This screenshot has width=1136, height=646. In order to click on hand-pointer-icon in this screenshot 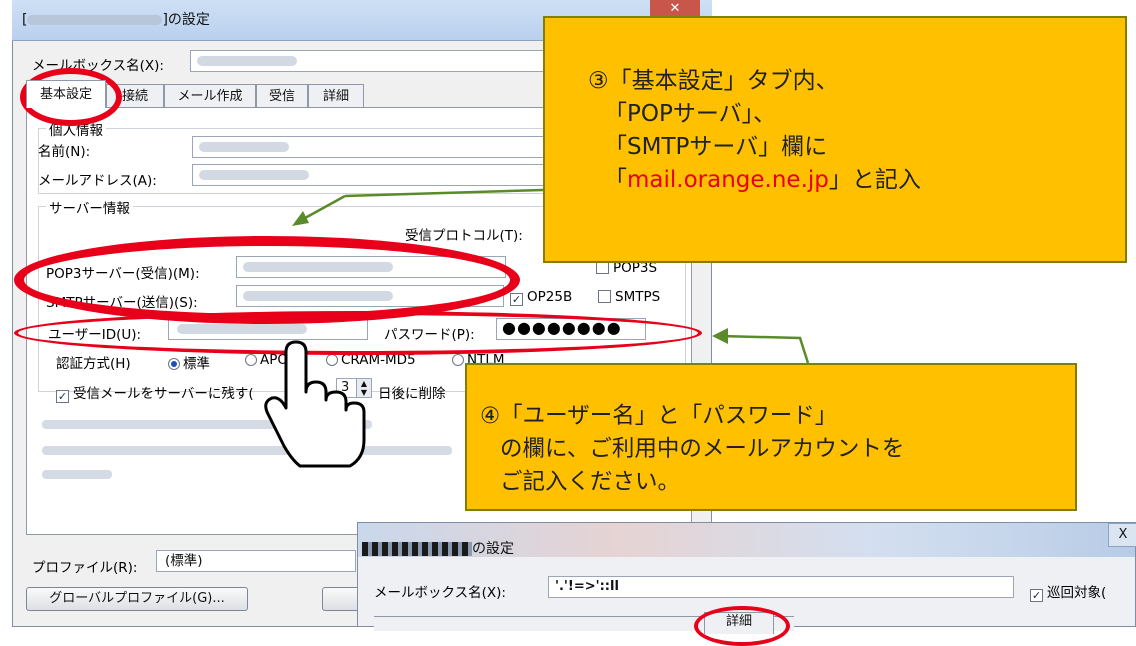, I will do `click(315, 404)`.